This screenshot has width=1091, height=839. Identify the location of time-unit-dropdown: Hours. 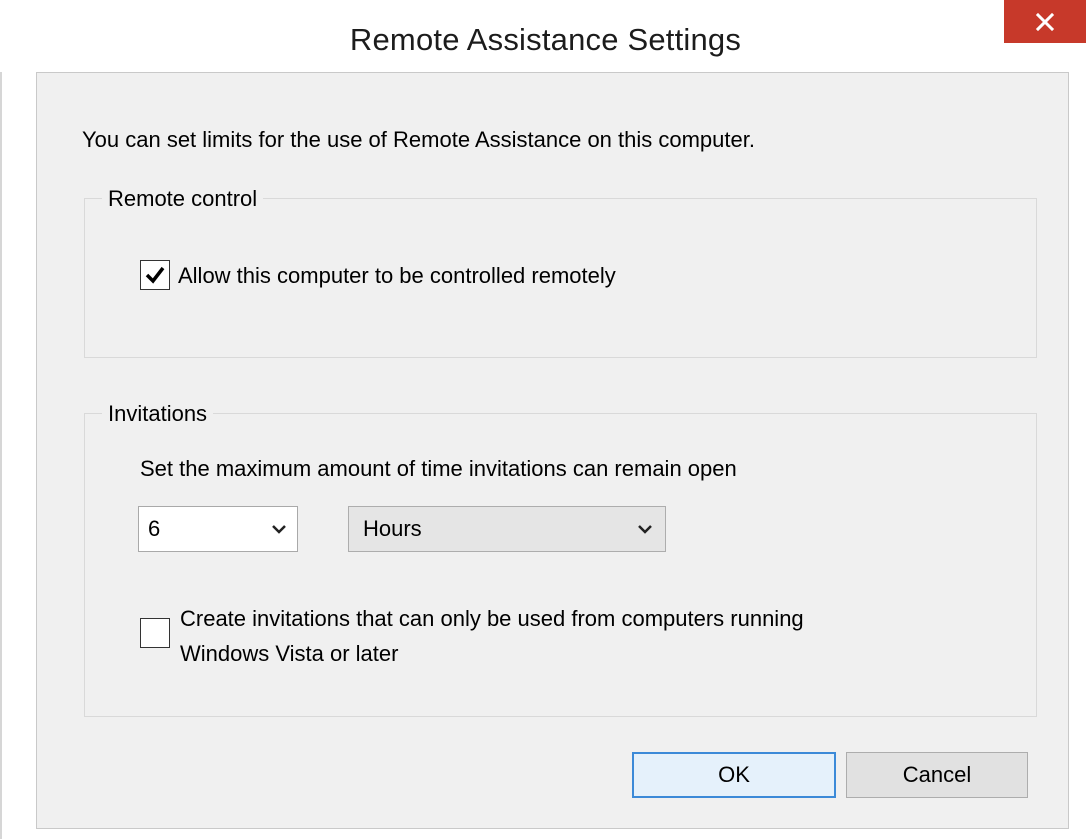
(507, 529).